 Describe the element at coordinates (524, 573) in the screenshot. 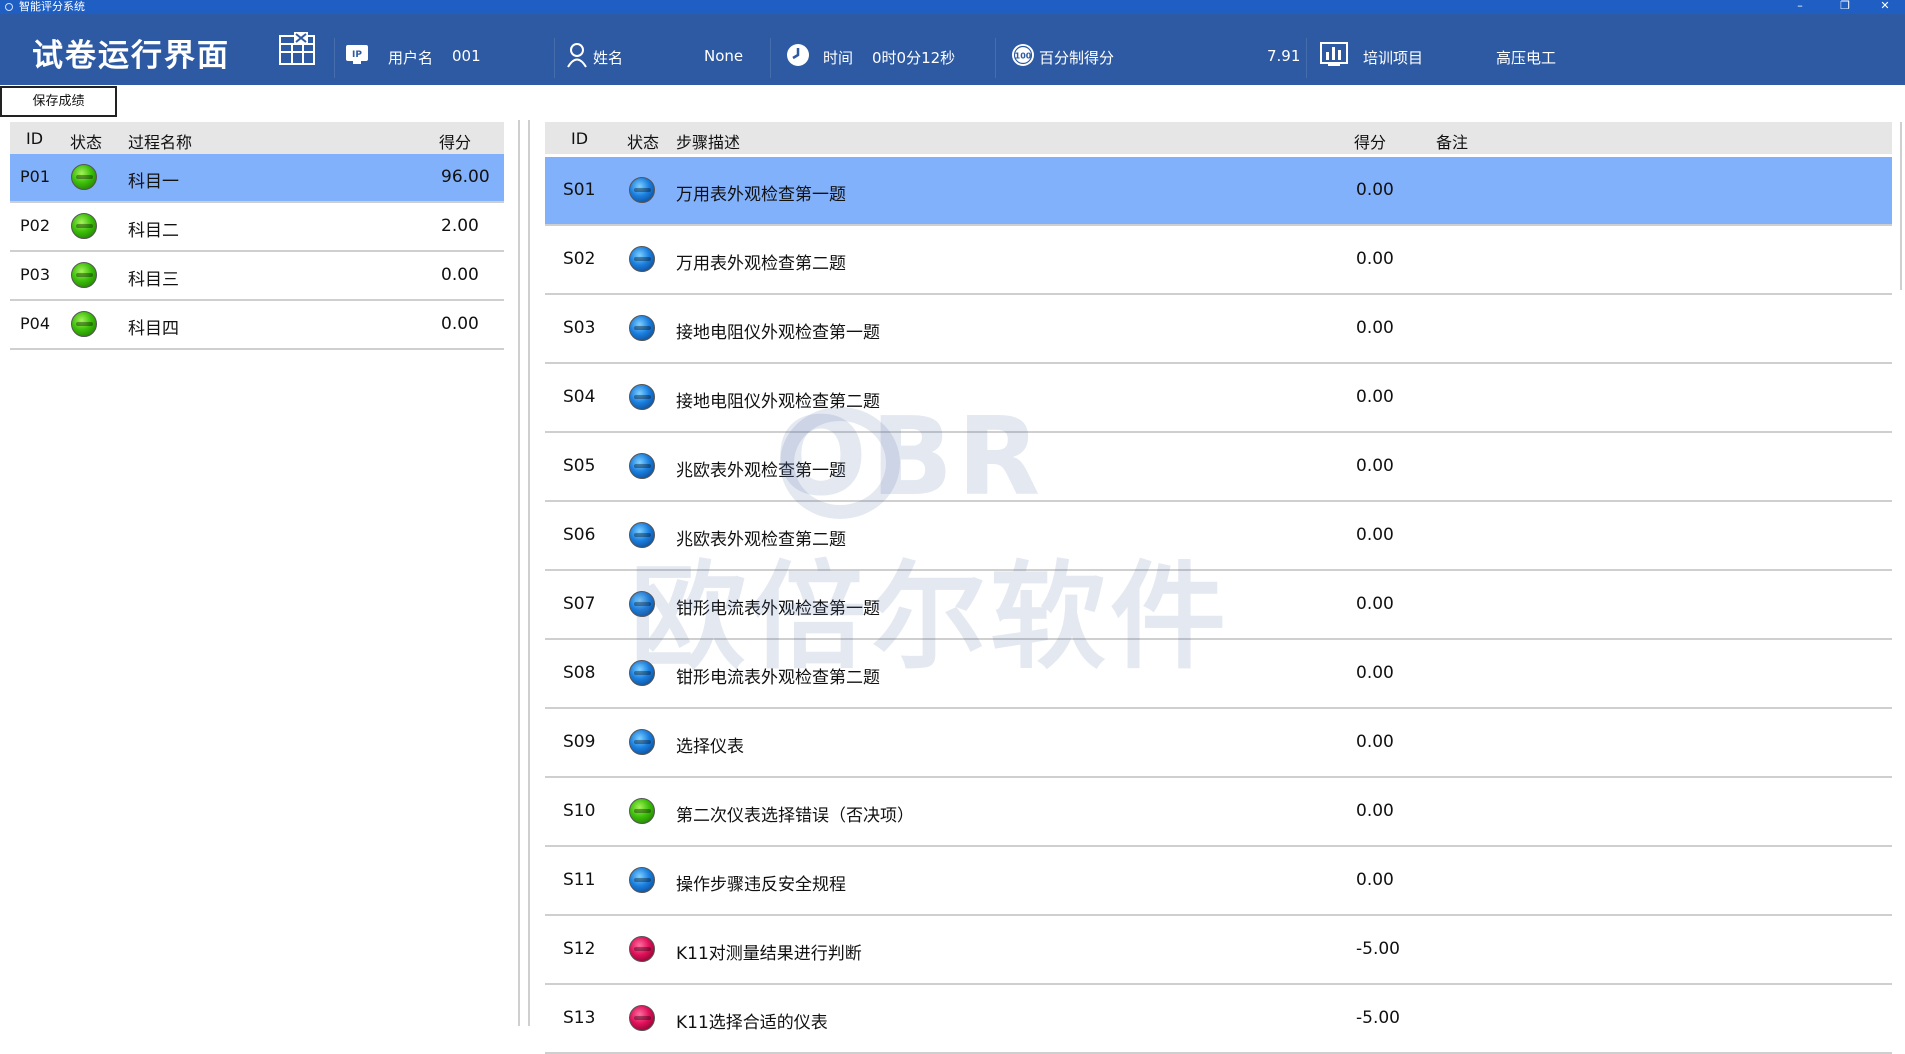

I see `panel-splitter` at that location.